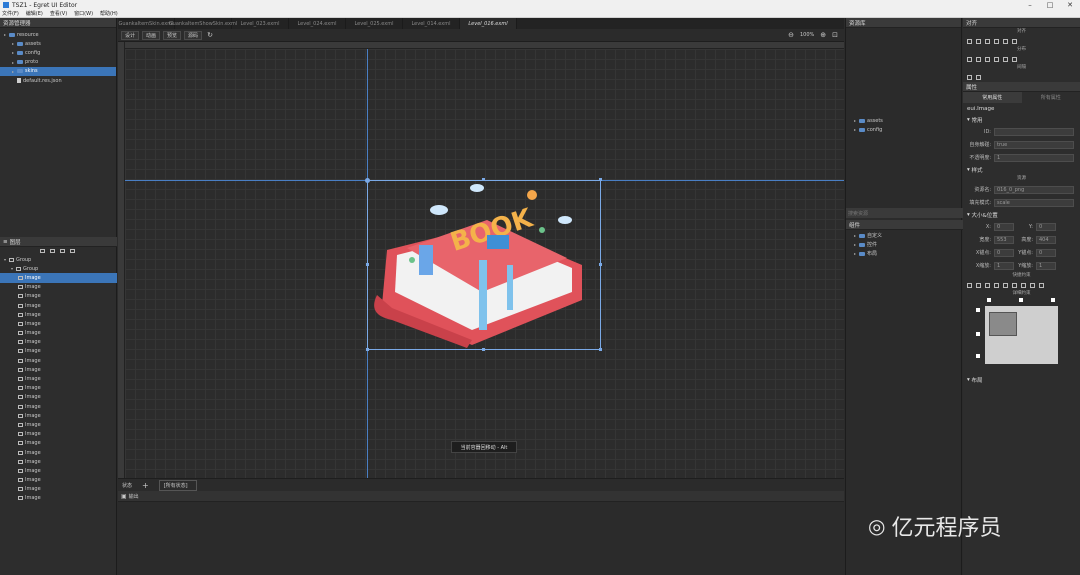  What do you see at coordinates (52, 251) in the screenshot?
I see `eye-icon` at bounding box center [52, 251].